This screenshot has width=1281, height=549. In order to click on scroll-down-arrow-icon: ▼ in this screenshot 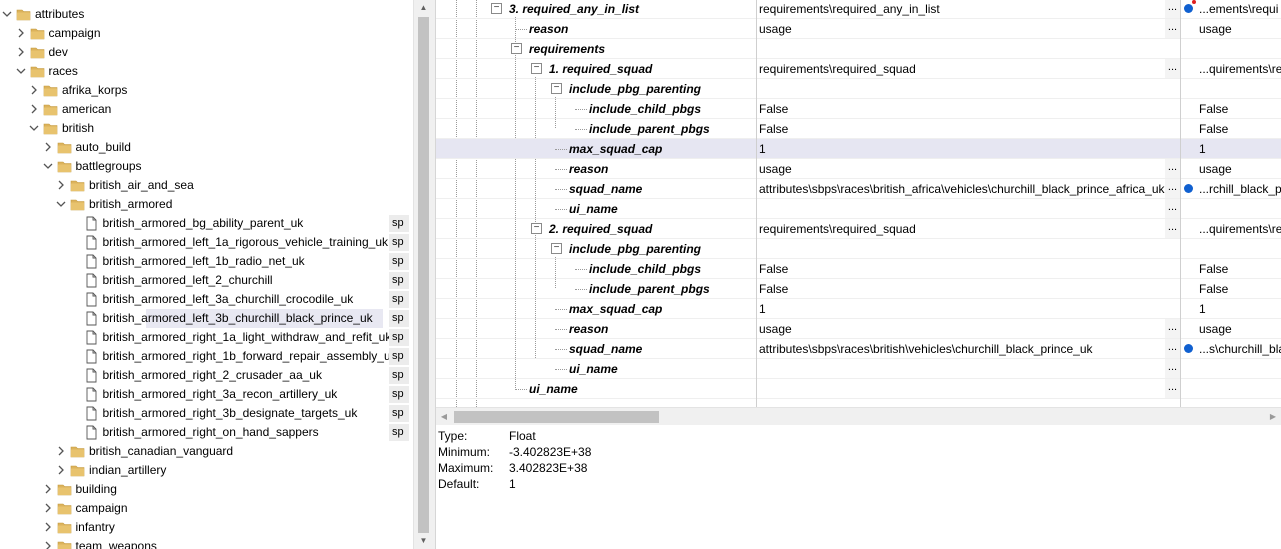, I will do `click(423, 541)`.